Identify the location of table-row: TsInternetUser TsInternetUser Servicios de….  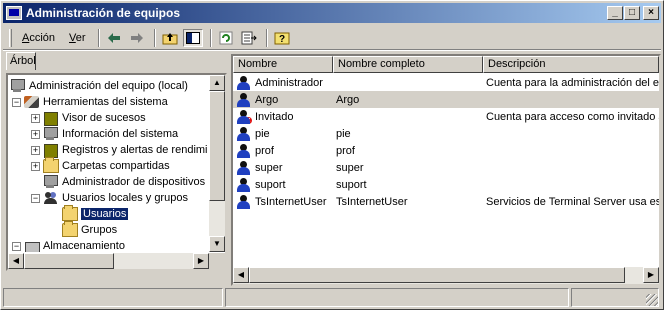
(446, 201).